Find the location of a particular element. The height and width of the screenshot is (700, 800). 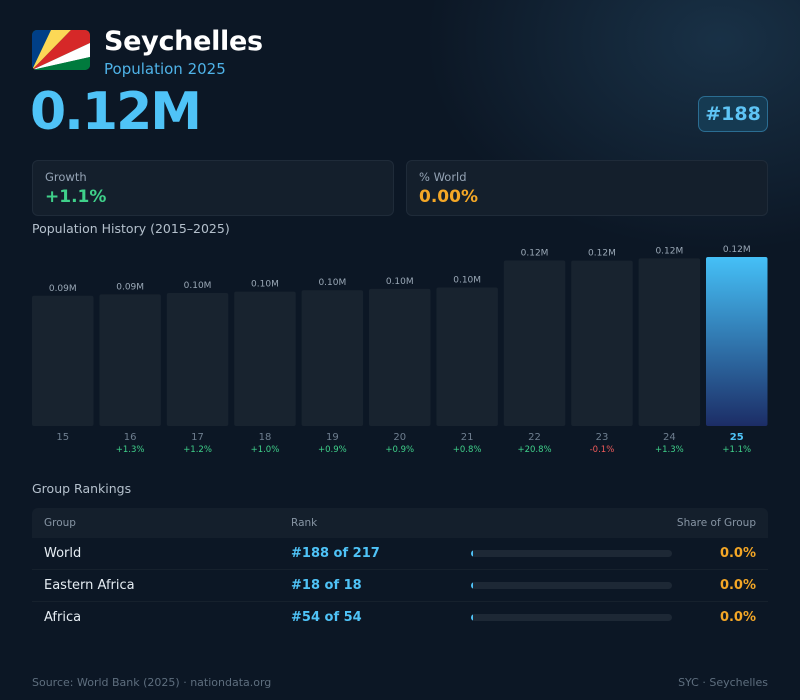

year-tick-label: 15 is located at coordinates (62, 437).